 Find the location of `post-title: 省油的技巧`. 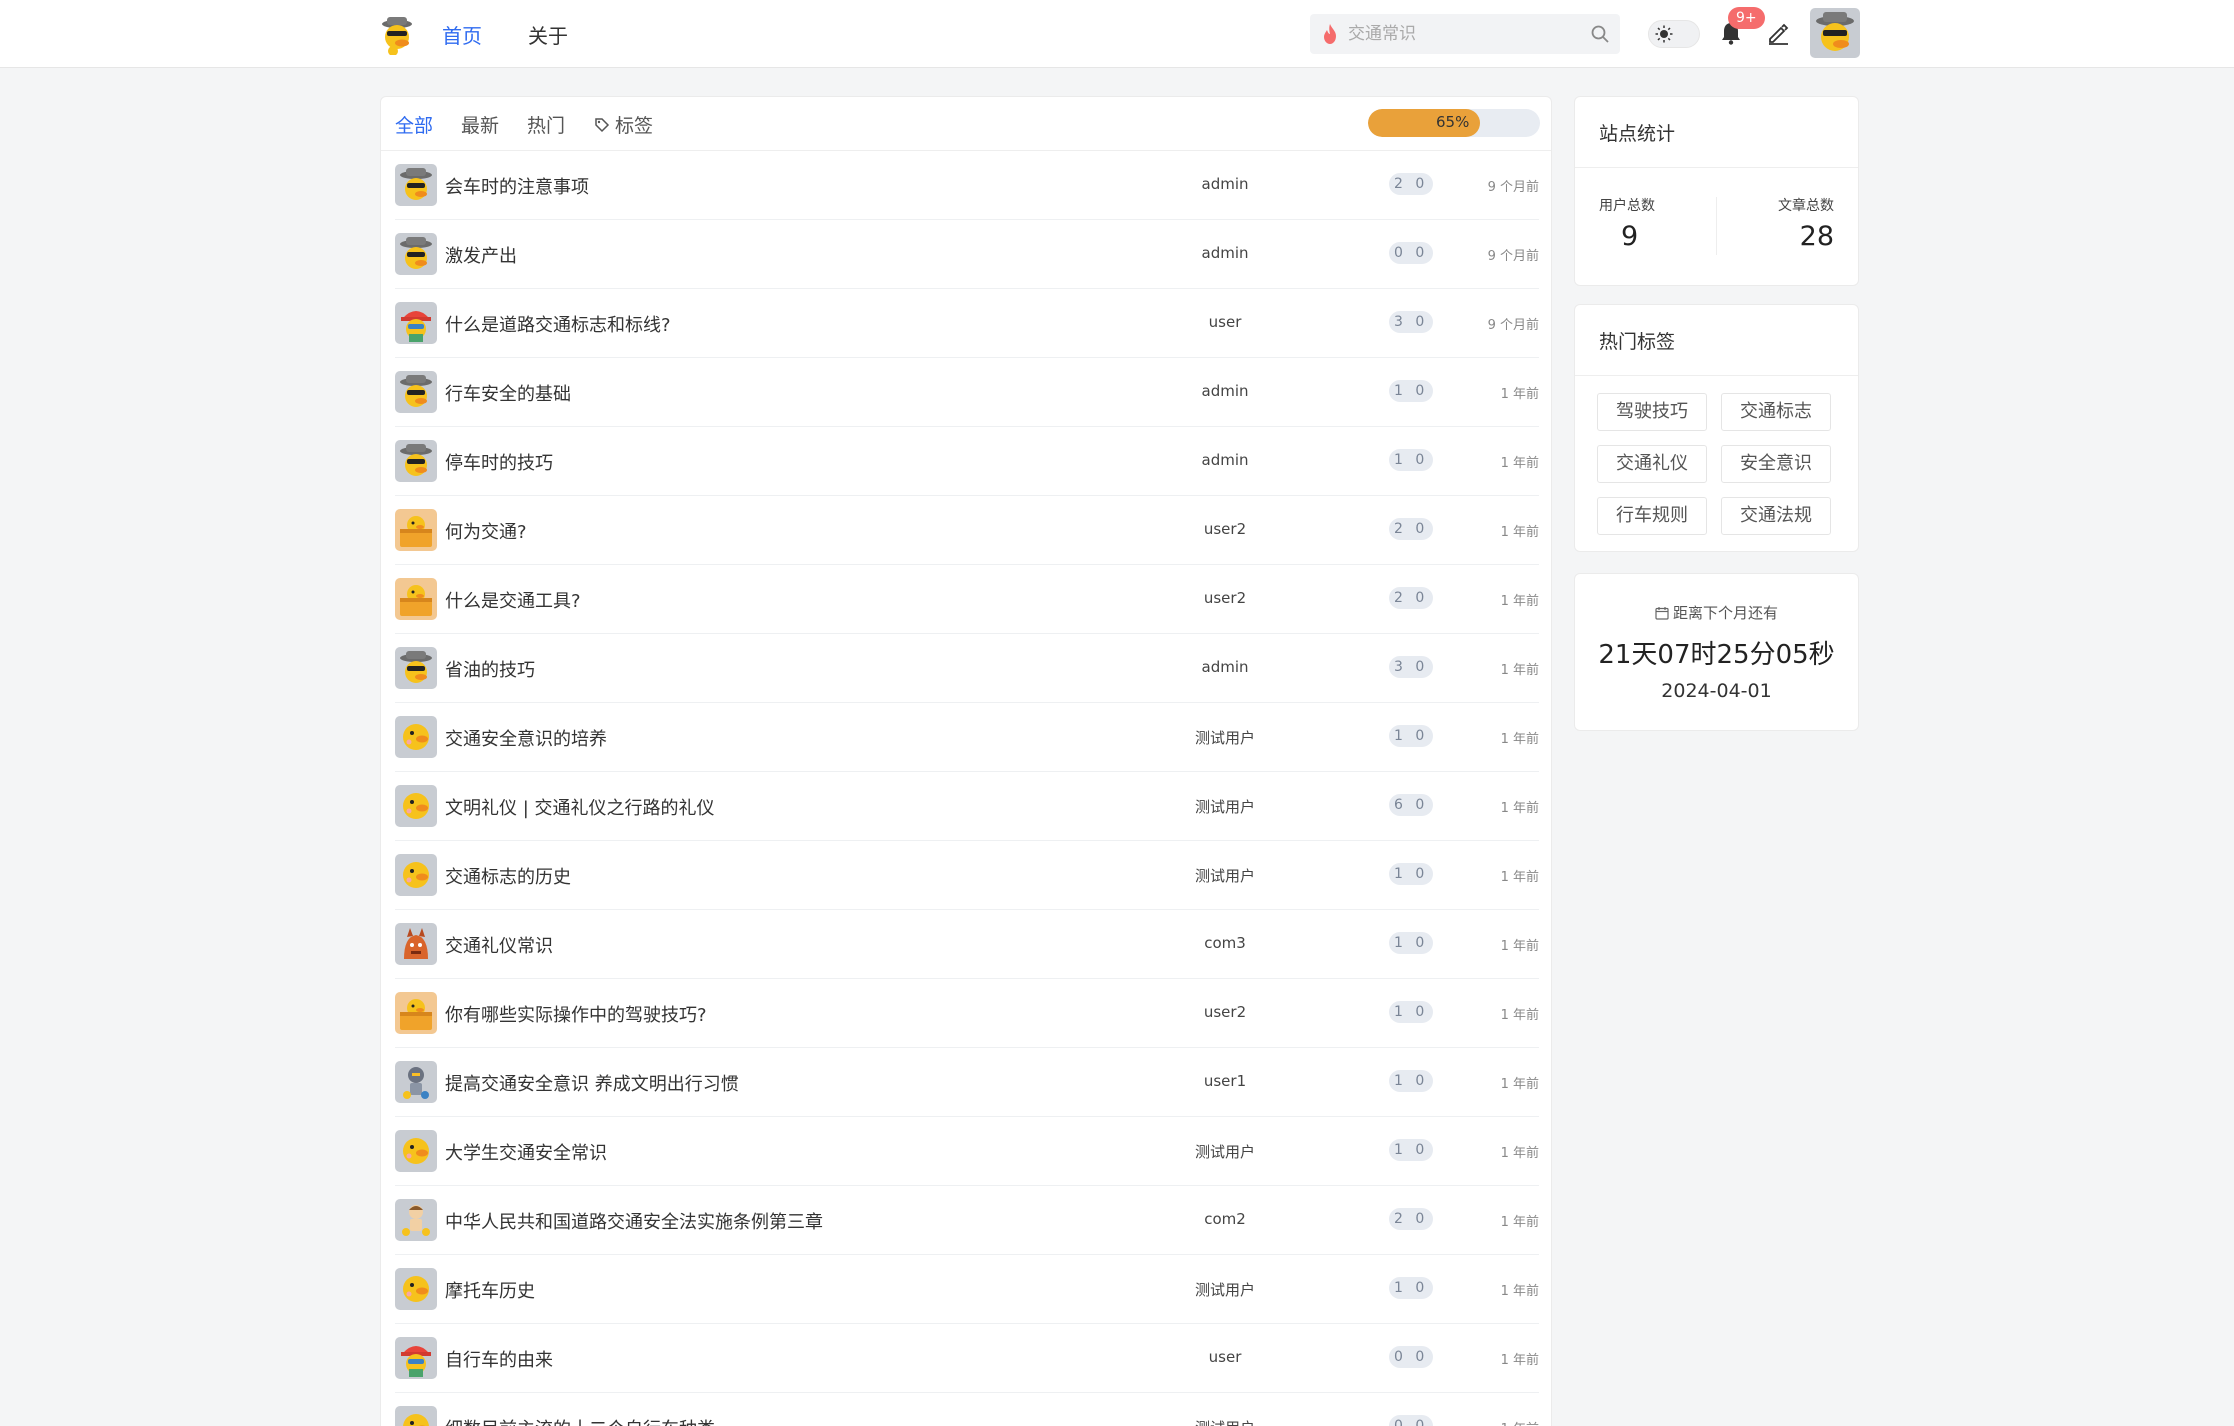

post-title: 省油的技巧 is located at coordinates (490, 669).